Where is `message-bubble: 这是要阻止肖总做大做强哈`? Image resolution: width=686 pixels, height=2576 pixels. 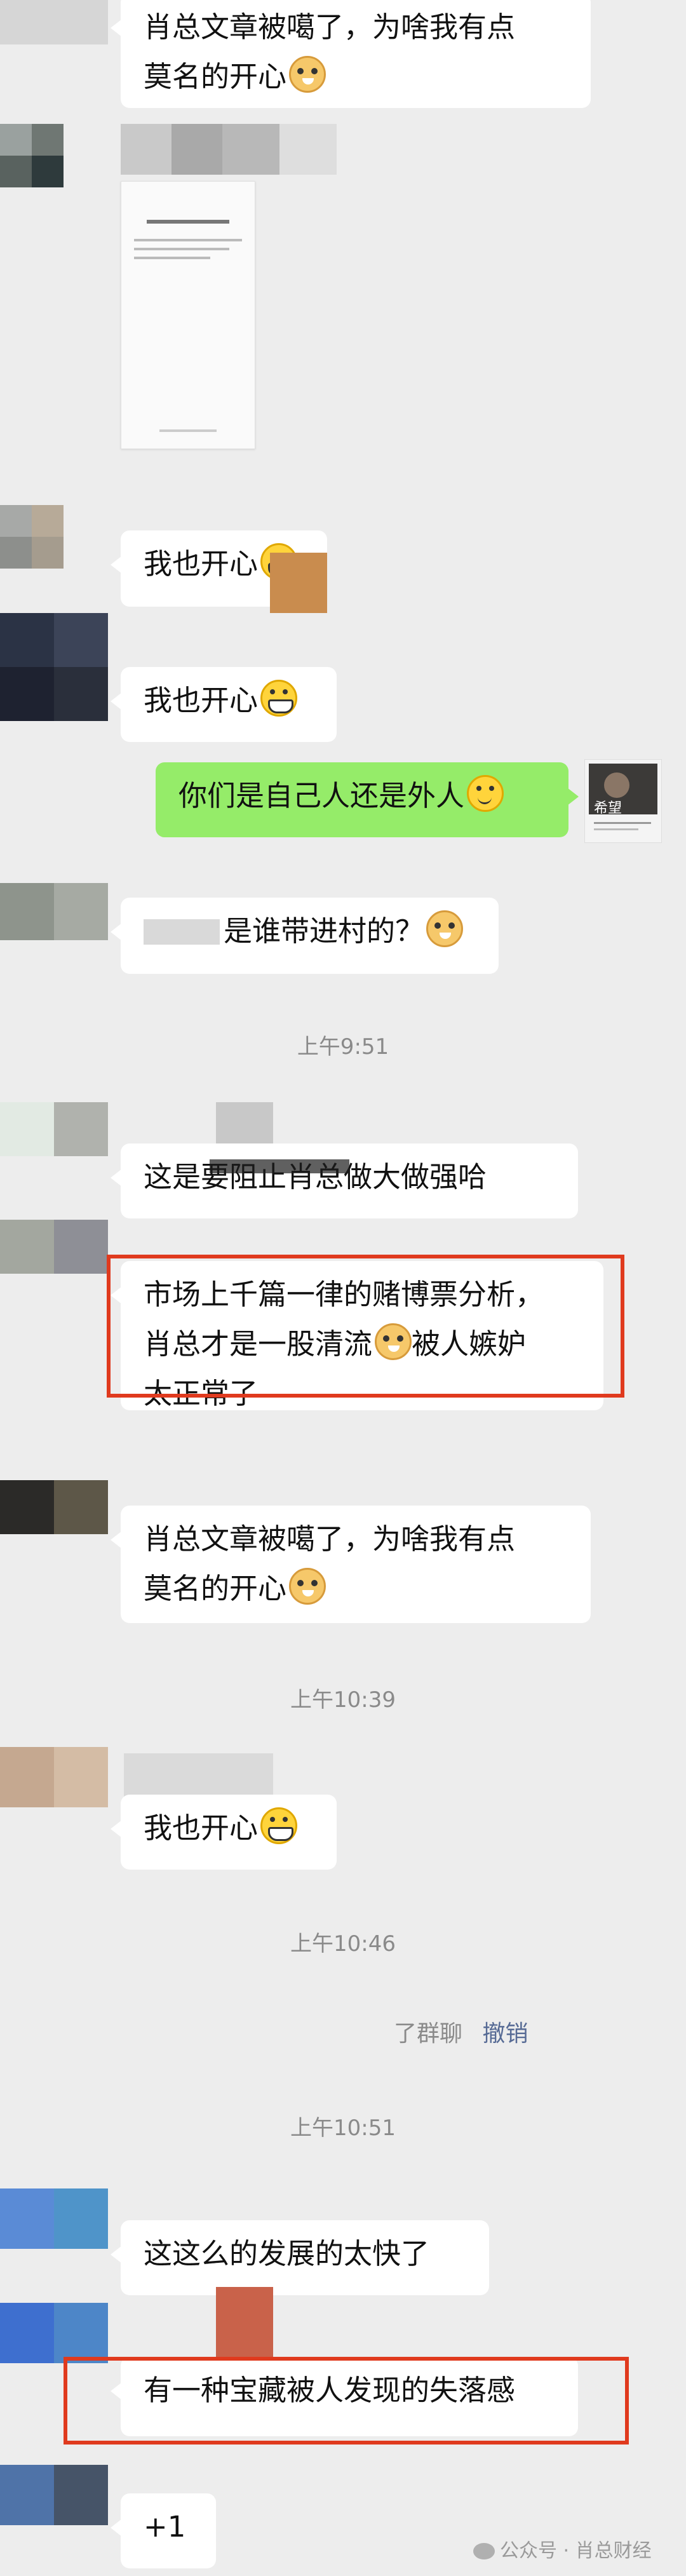
message-bubble: 这是要阻止肖总做大做强哈 is located at coordinates (345, 1180).